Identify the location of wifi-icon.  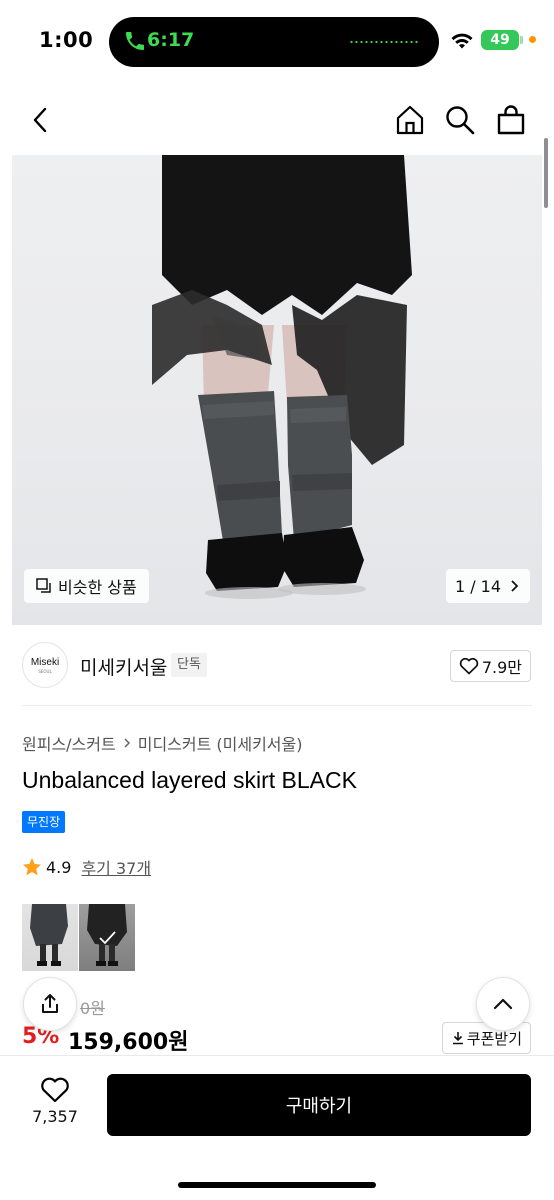
(462, 41).